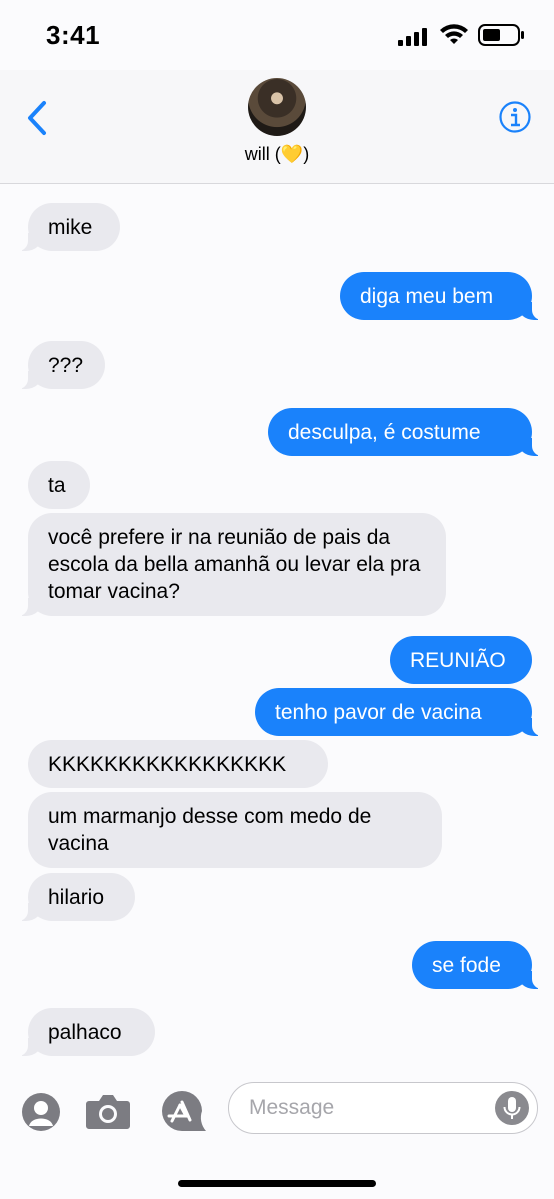  What do you see at coordinates (443, 296) in the screenshot?
I see `message-bubble-outgoing: diga meu bem` at bounding box center [443, 296].